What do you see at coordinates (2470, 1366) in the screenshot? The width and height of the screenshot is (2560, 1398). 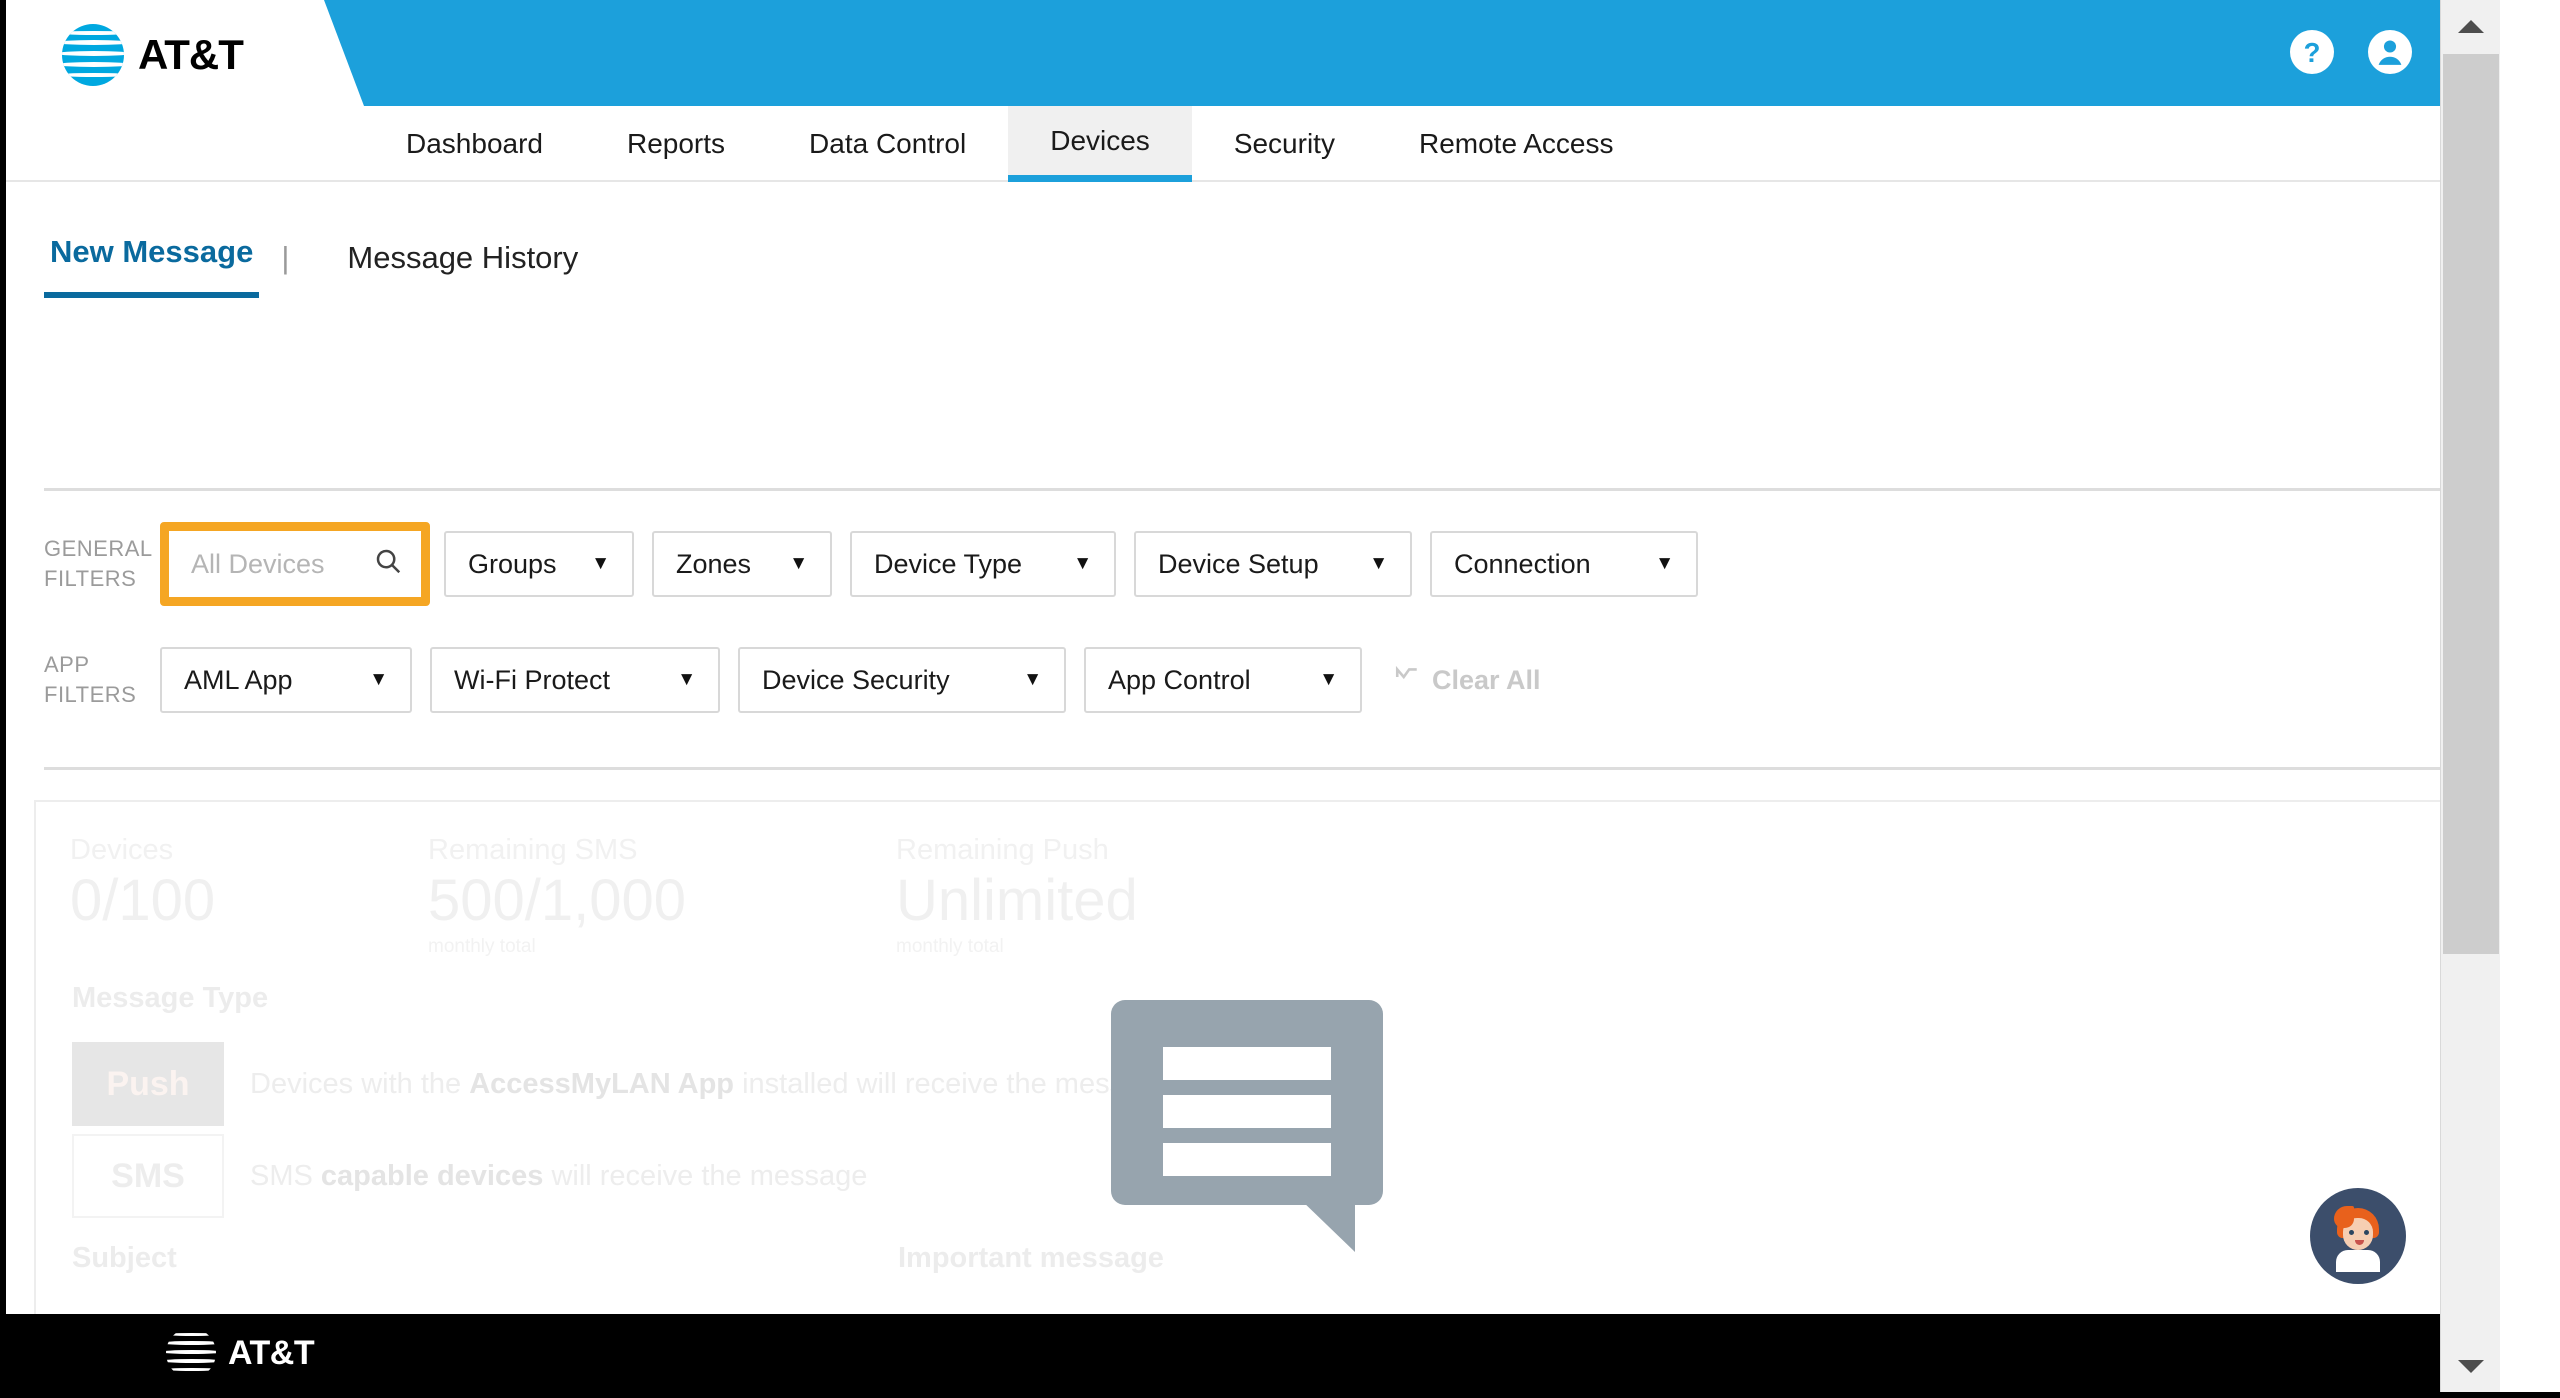 I see `scroll-down-button` at bounding box center [2470, 1366].